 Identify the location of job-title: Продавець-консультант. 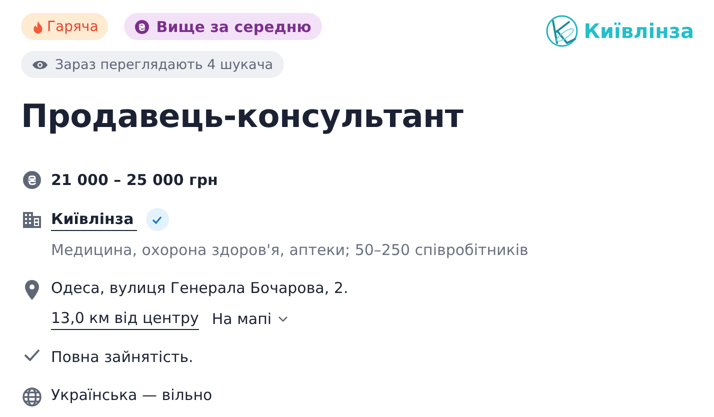
(242, 116).